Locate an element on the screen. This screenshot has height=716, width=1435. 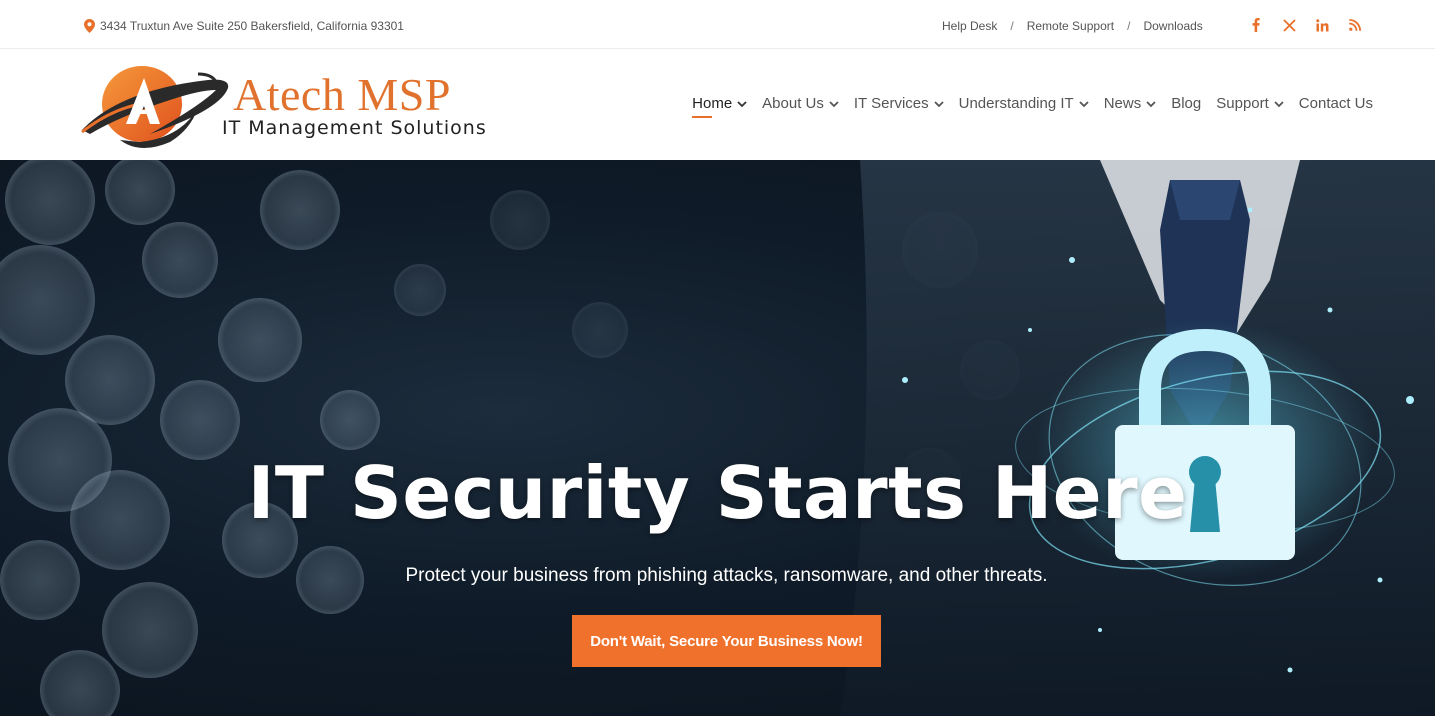
nav-item-about-us: About Us is located at coordinates (800, 103).